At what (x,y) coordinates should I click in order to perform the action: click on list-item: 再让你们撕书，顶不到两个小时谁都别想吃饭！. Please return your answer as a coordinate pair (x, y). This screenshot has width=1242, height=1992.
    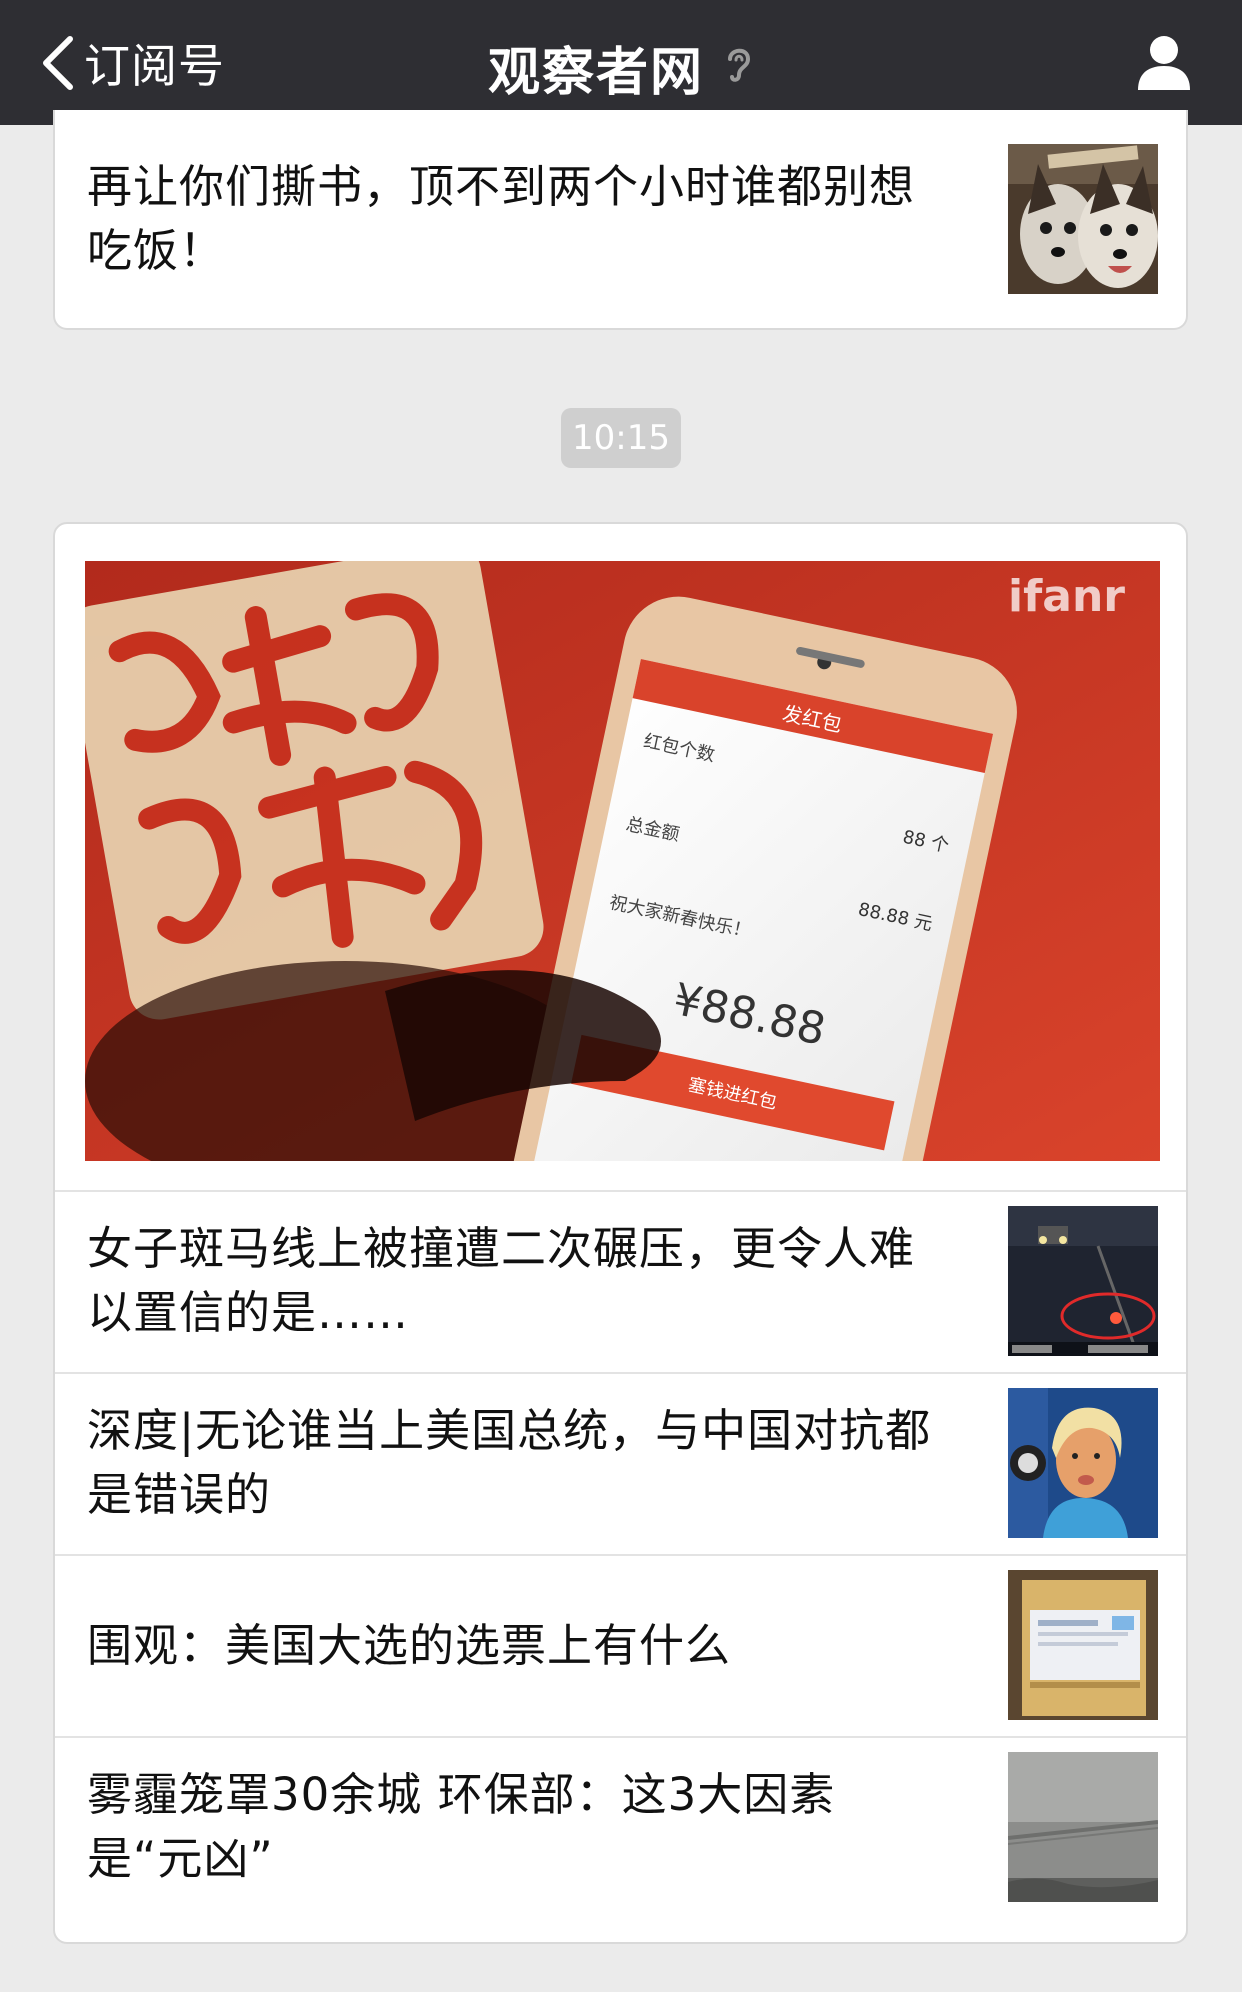
    Looking at the image, I should click on (620, 202).